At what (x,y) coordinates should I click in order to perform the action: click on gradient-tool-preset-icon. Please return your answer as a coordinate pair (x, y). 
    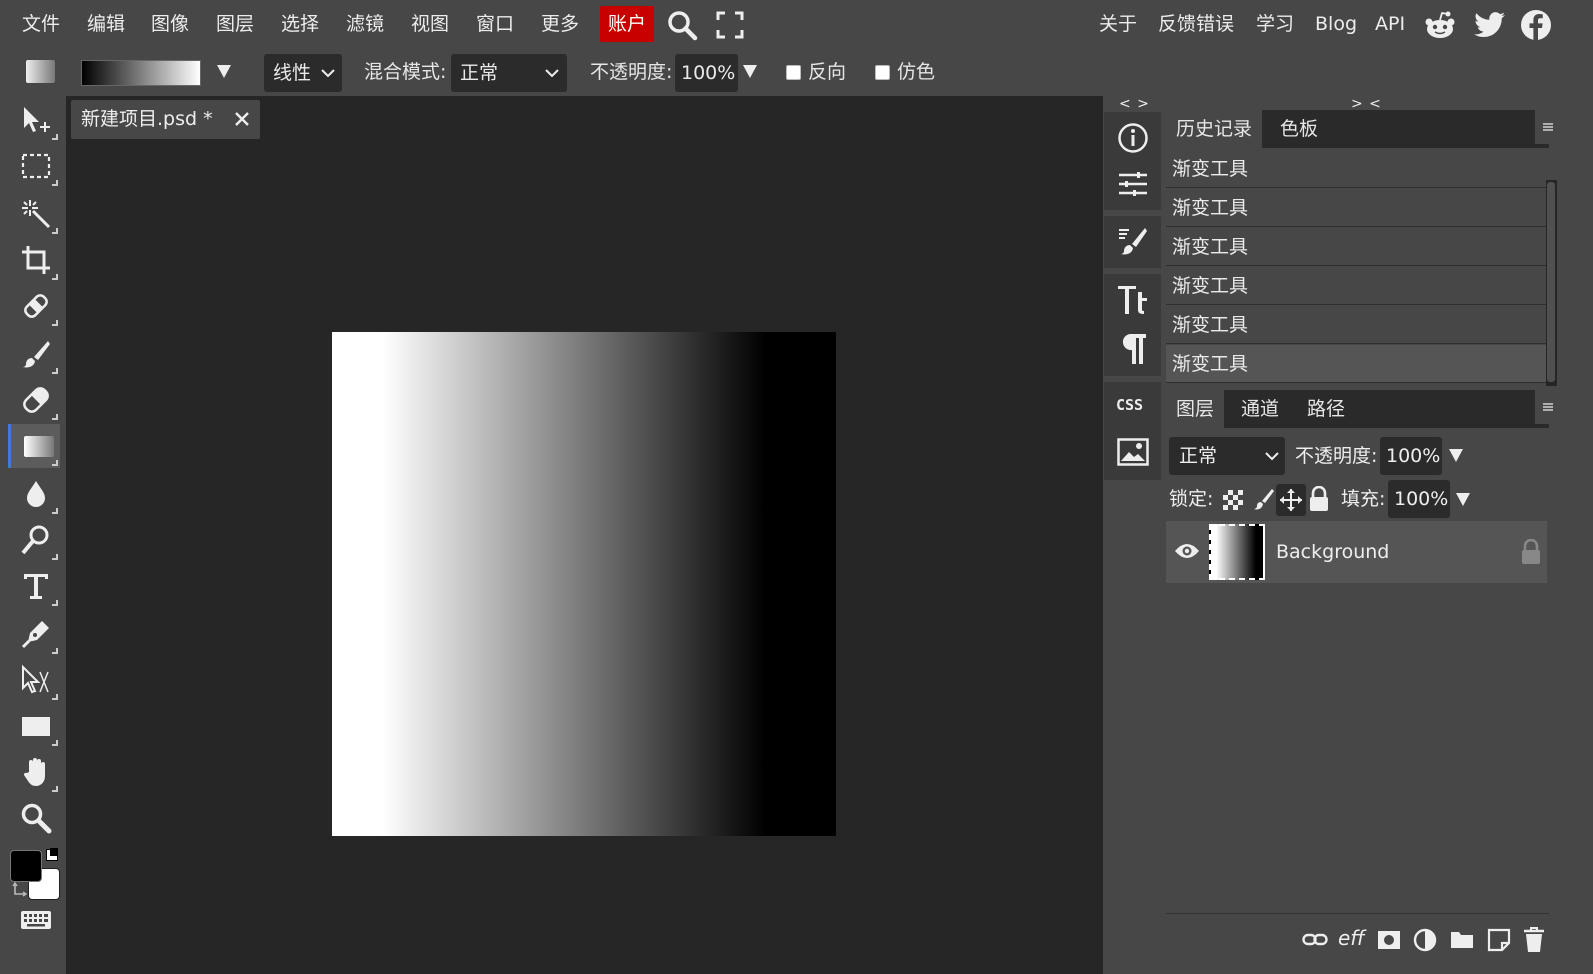
    Looking at the image, I should click on (40, 71).